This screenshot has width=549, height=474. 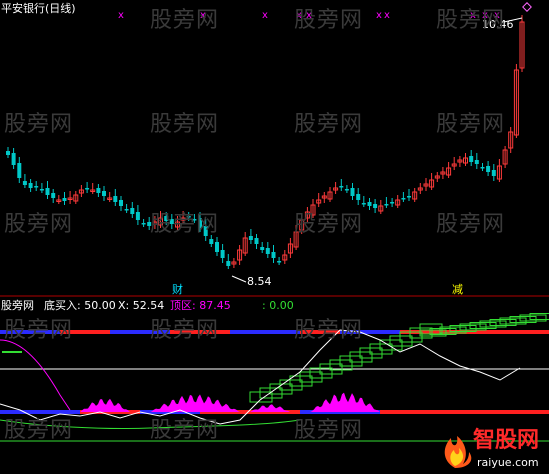 What do you see at coordinates (506, 440) in the screenshot?
I see `logo-name: 智股网` at bounding box center [506, 440].